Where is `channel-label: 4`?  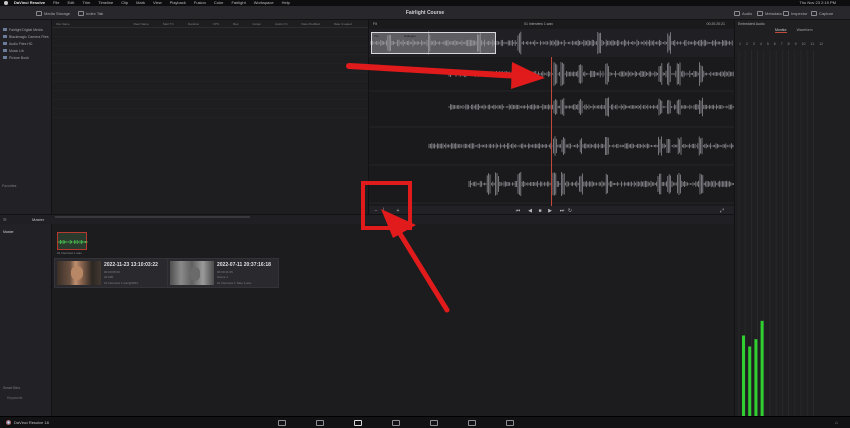
channel-label: 4 is located at coordinates (760, 44).